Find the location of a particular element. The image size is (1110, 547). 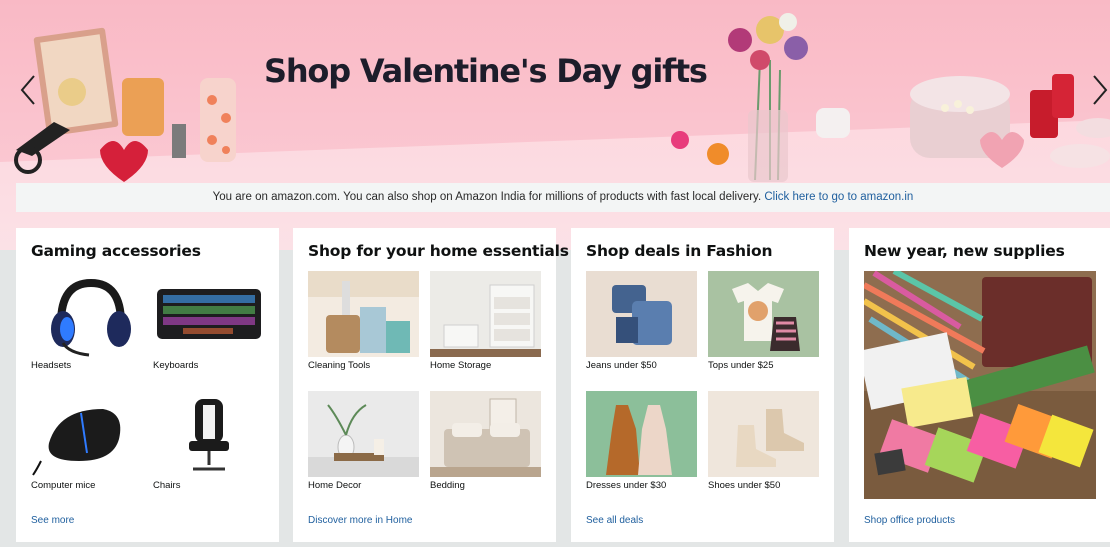

tile-label: Dresses under $30 is located at coordinates (626, 485).